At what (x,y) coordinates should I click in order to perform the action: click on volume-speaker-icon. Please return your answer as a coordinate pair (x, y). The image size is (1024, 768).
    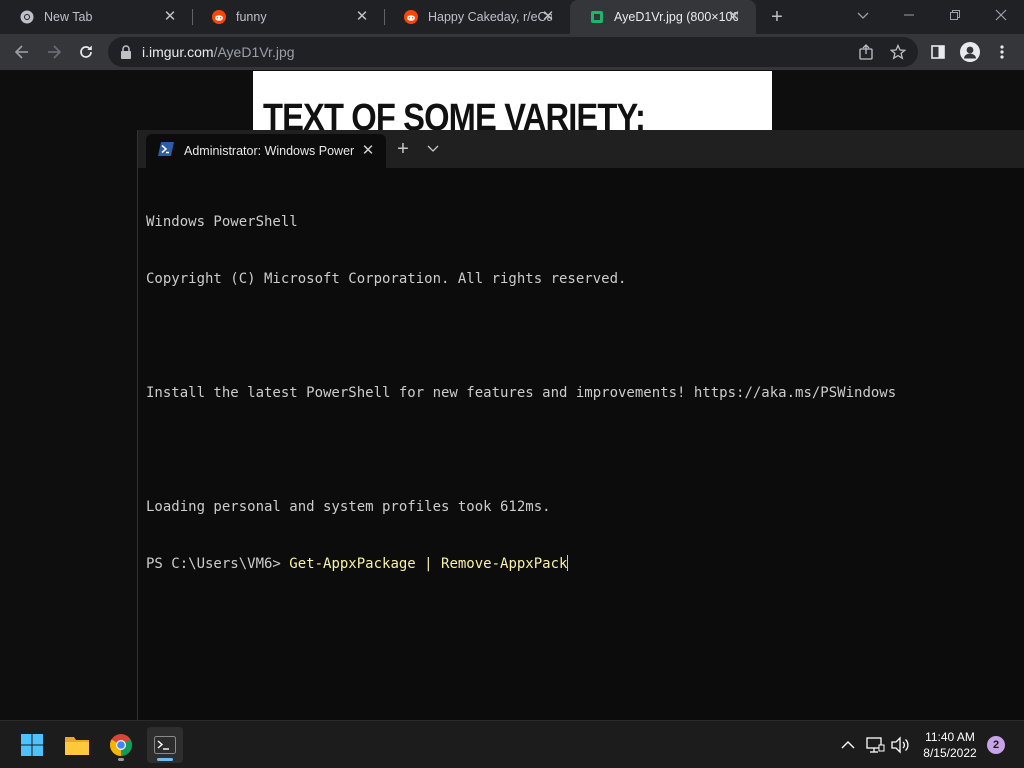
    Looking at the image, I should click on (900, 745).